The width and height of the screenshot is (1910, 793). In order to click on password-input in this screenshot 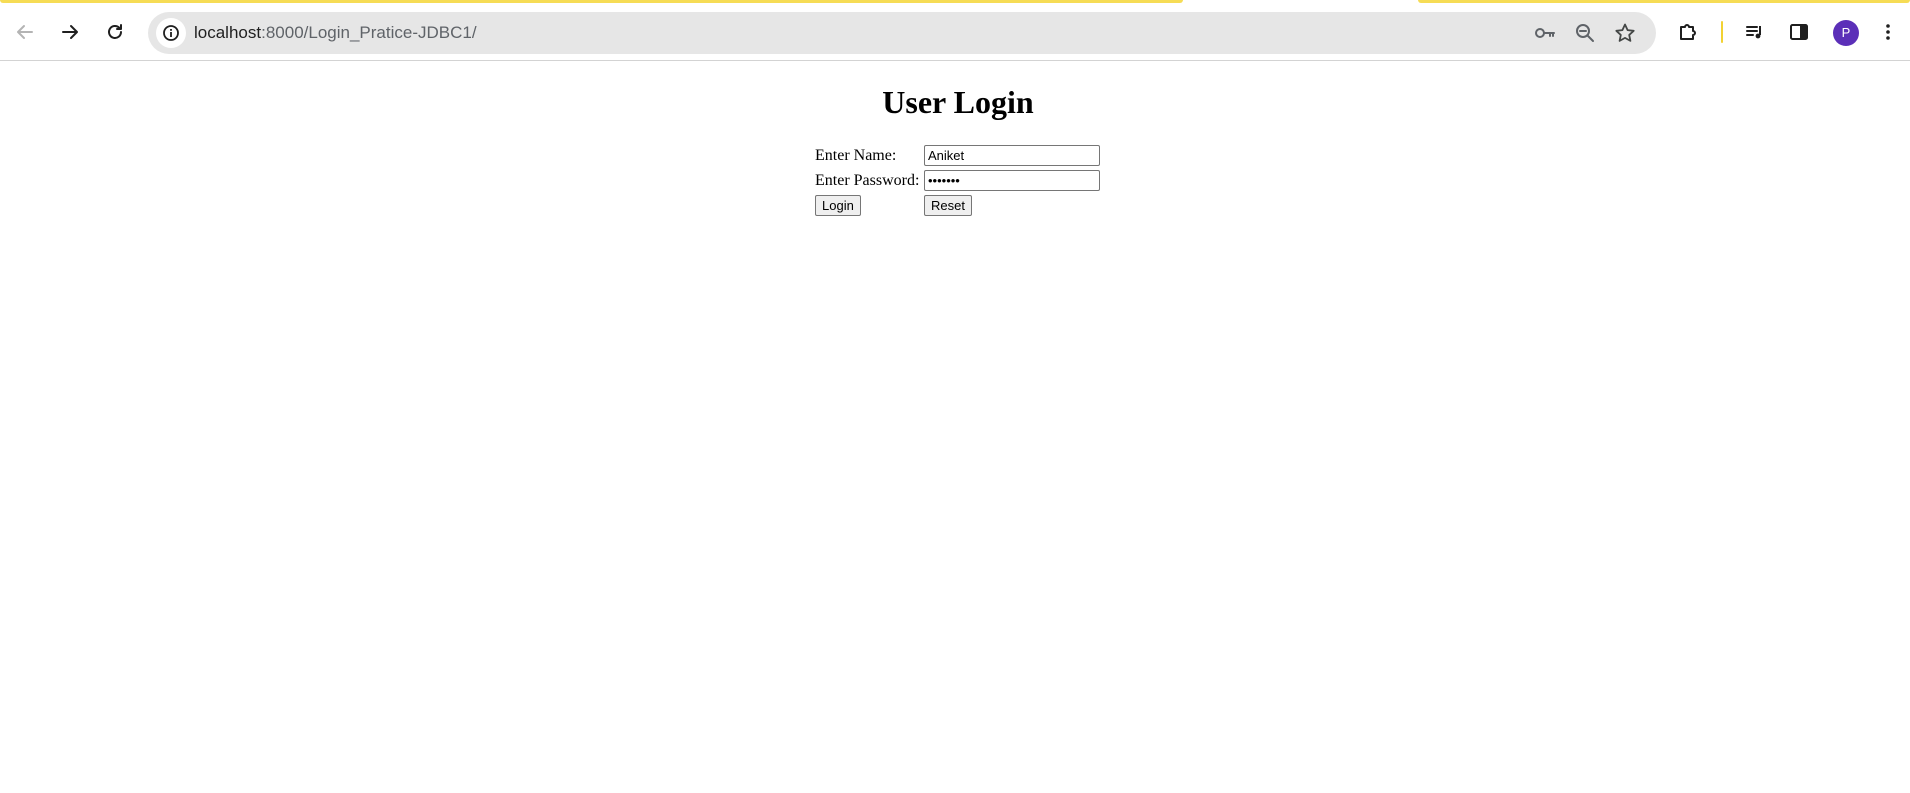, I will do `click(1012, 180)`.